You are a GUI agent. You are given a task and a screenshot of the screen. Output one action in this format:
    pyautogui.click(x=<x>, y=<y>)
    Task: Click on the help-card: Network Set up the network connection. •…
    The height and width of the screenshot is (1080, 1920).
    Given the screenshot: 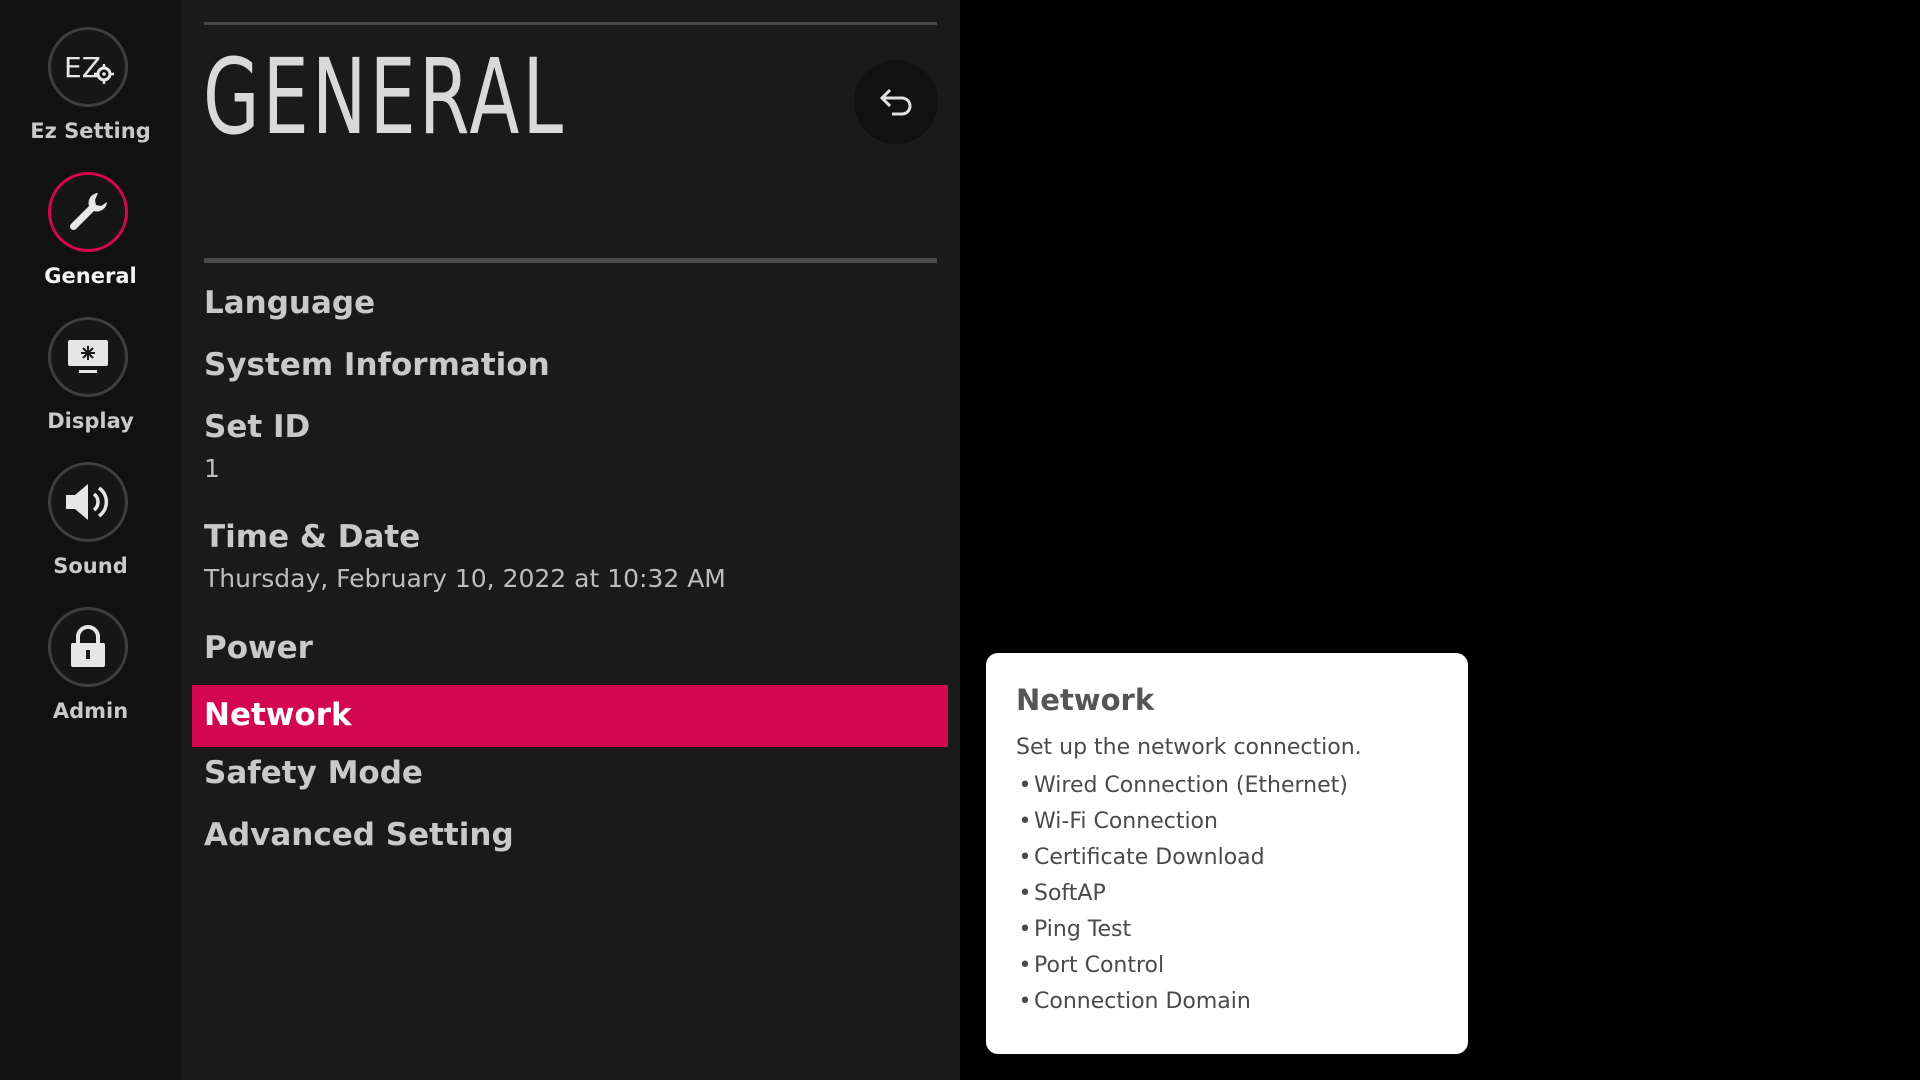 What is the action you would take?
    pyautogui.click(x=1227, y=853)
    